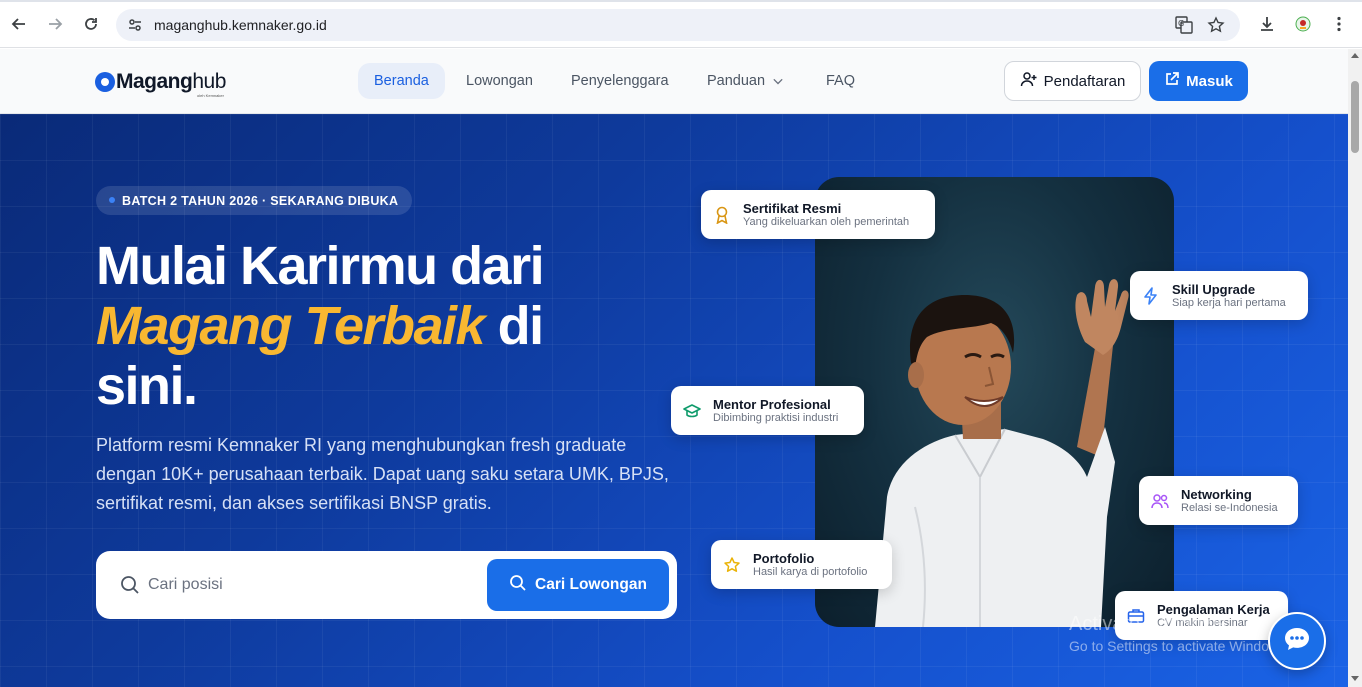  I want to click on login-button: Masuk, so click(1198, 81).